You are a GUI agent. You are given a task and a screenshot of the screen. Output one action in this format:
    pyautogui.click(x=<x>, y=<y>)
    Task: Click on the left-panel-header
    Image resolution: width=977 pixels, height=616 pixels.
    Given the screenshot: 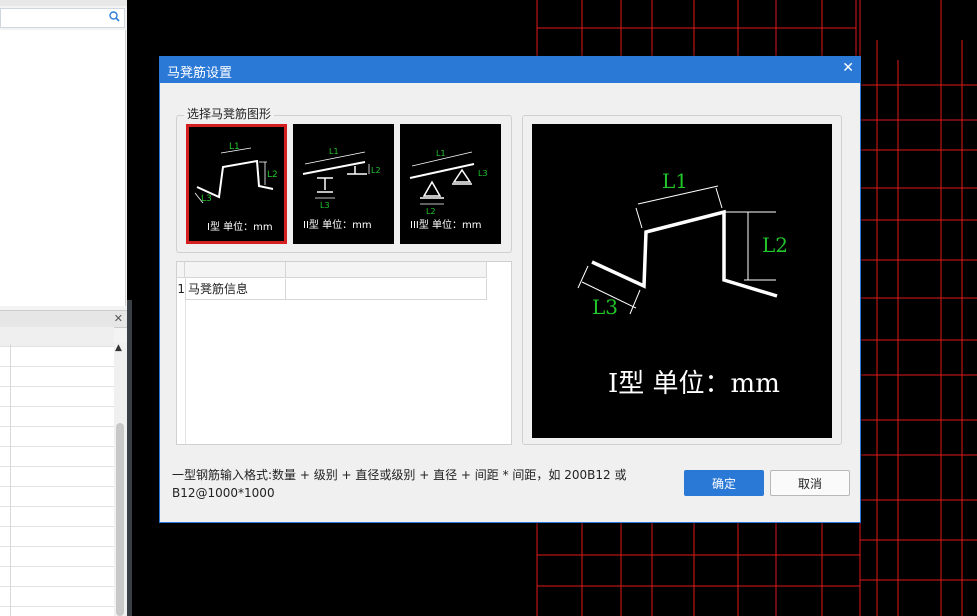 What is the action you would take?
    pyautogui.click(x=63, y=3)
    